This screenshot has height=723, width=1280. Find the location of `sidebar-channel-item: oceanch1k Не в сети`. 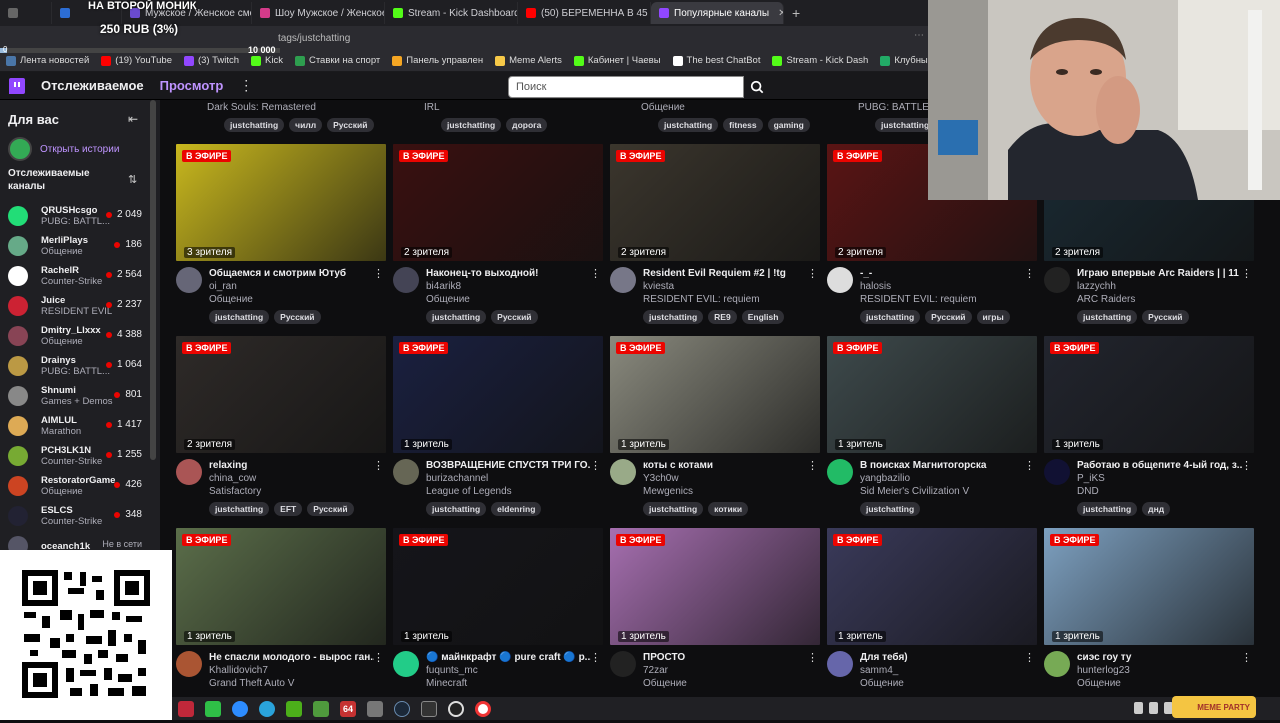

sidebar-channel-item: oceanch1k Не в сети is located at coordinates (80, 540).